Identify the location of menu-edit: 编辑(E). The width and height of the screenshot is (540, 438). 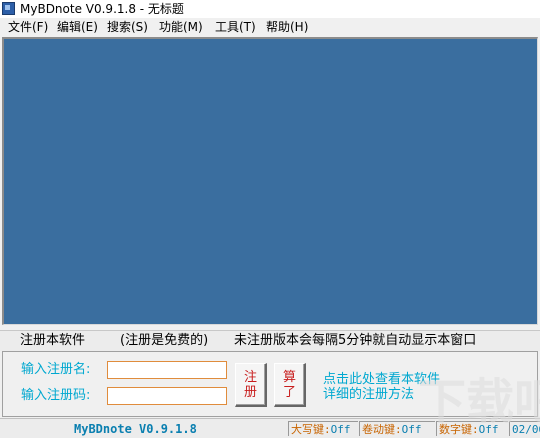
(77, 27).